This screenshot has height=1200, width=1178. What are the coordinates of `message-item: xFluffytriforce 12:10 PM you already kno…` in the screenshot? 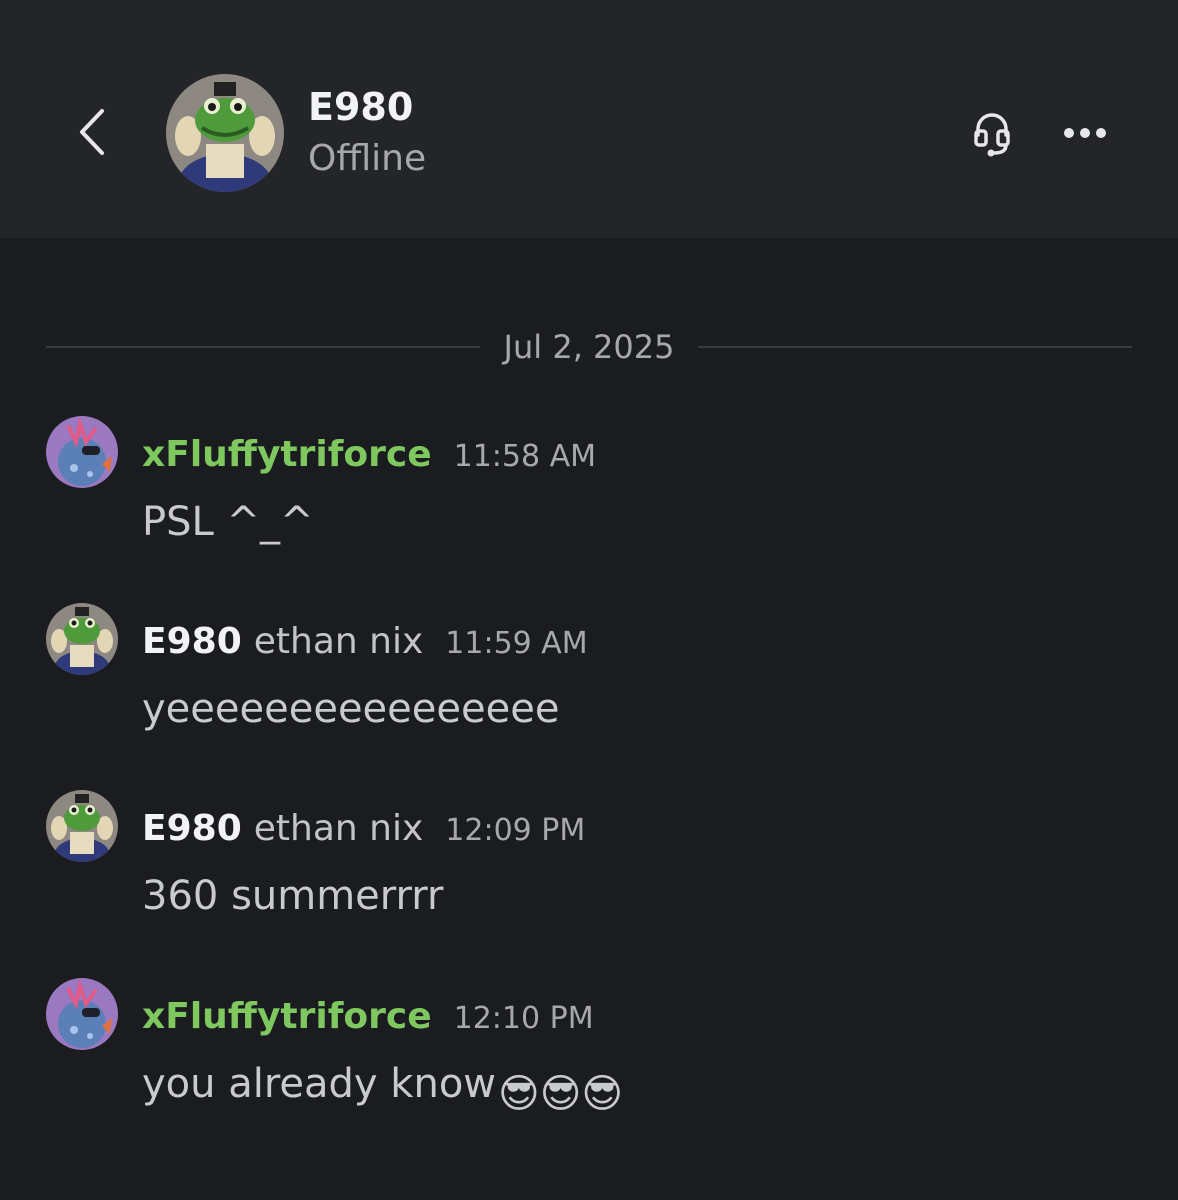 It's located at (591, 1053).